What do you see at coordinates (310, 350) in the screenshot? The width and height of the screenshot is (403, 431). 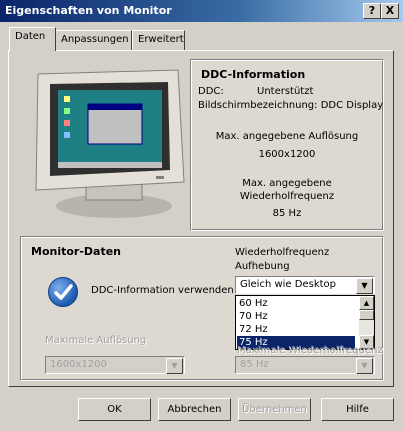 I see `max-refresh-label: Maximale Wiederholfrequenz` at bounding box center [310, 350].